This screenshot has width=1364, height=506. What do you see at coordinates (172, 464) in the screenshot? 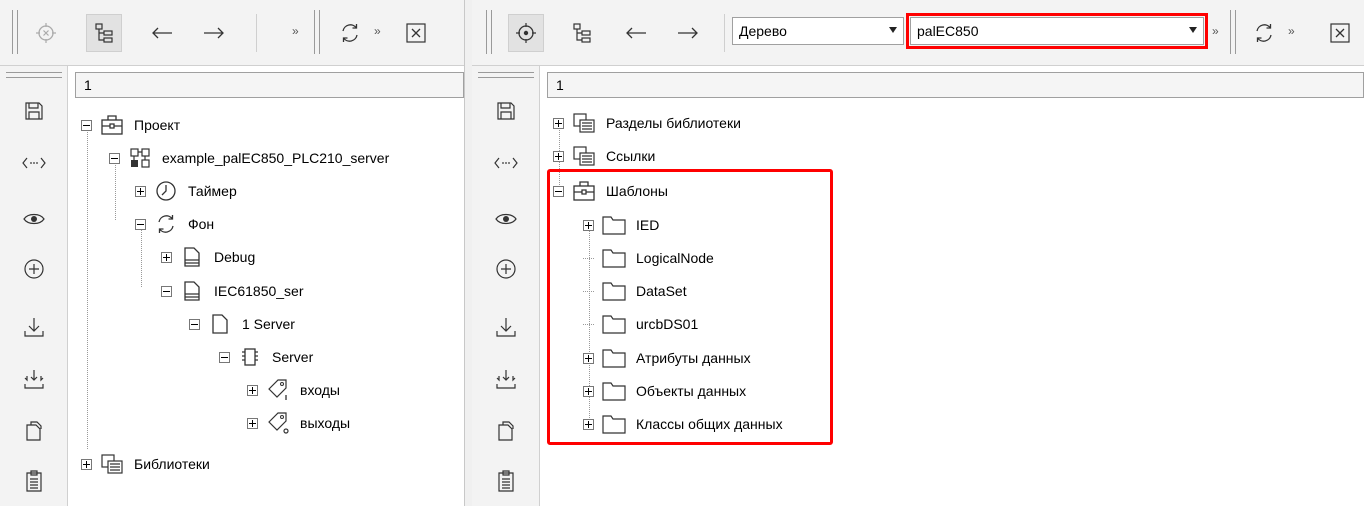
I see `tree-label: Библиотеки` at bounding box center [172, 464].